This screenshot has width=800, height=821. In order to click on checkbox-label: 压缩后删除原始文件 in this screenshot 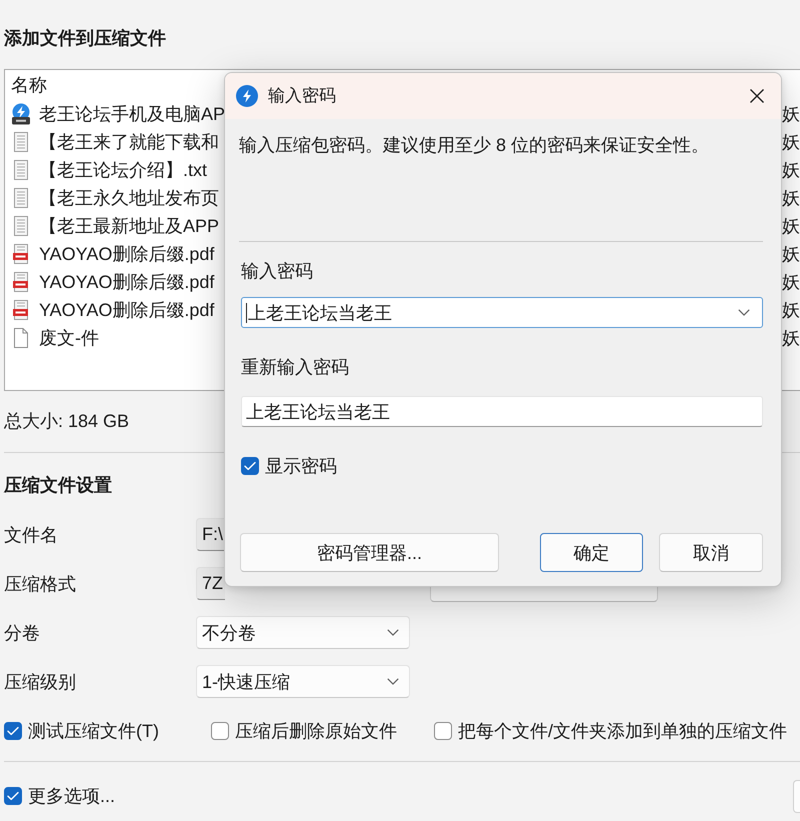, I will do `click(316, 731)`.